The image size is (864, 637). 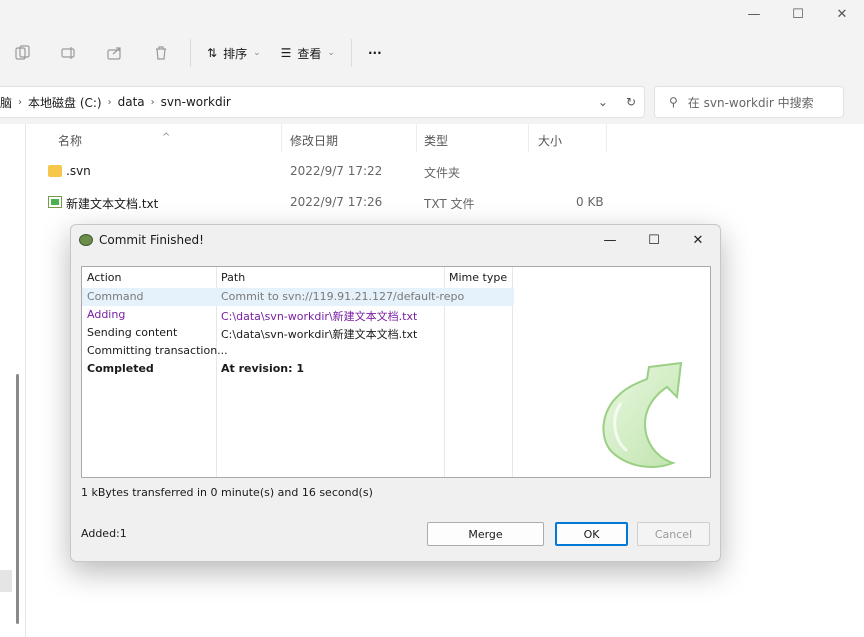 What do you see at coordinates (314, 140) in the screenshot?
I see `column-date: 修改日期` at bounding box center [314, 140].